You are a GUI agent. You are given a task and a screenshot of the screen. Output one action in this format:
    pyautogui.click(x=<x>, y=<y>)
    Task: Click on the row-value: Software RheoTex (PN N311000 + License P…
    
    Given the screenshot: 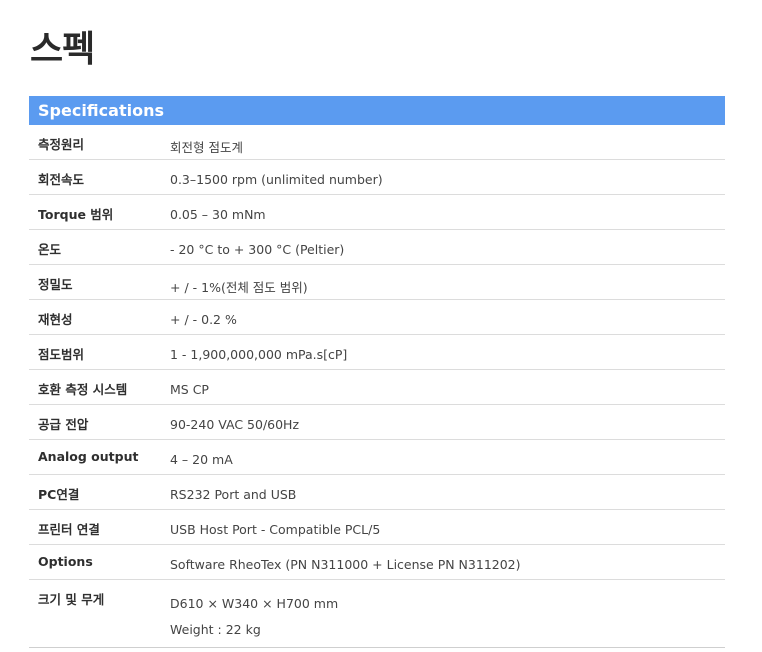 What is the action you would take?
    pyautogui.click(x=345, y=564)
    